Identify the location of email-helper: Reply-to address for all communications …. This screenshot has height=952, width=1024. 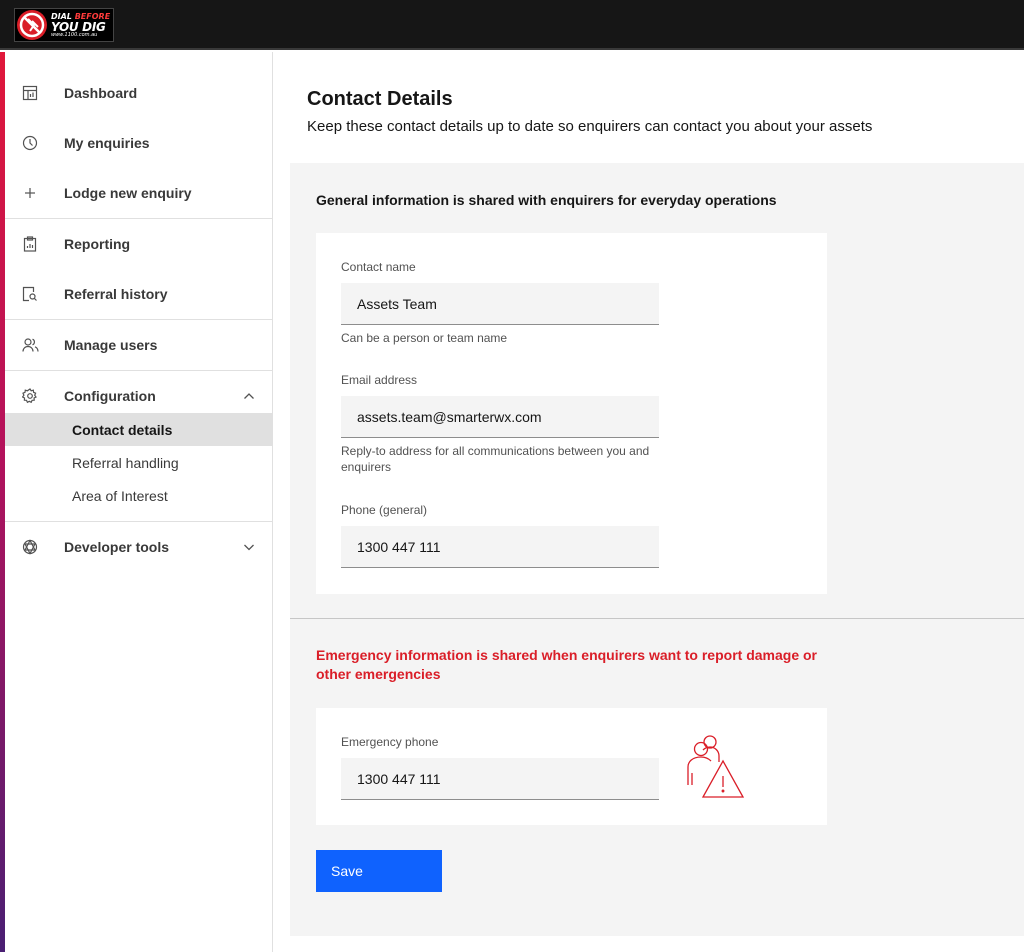
(495, 459).